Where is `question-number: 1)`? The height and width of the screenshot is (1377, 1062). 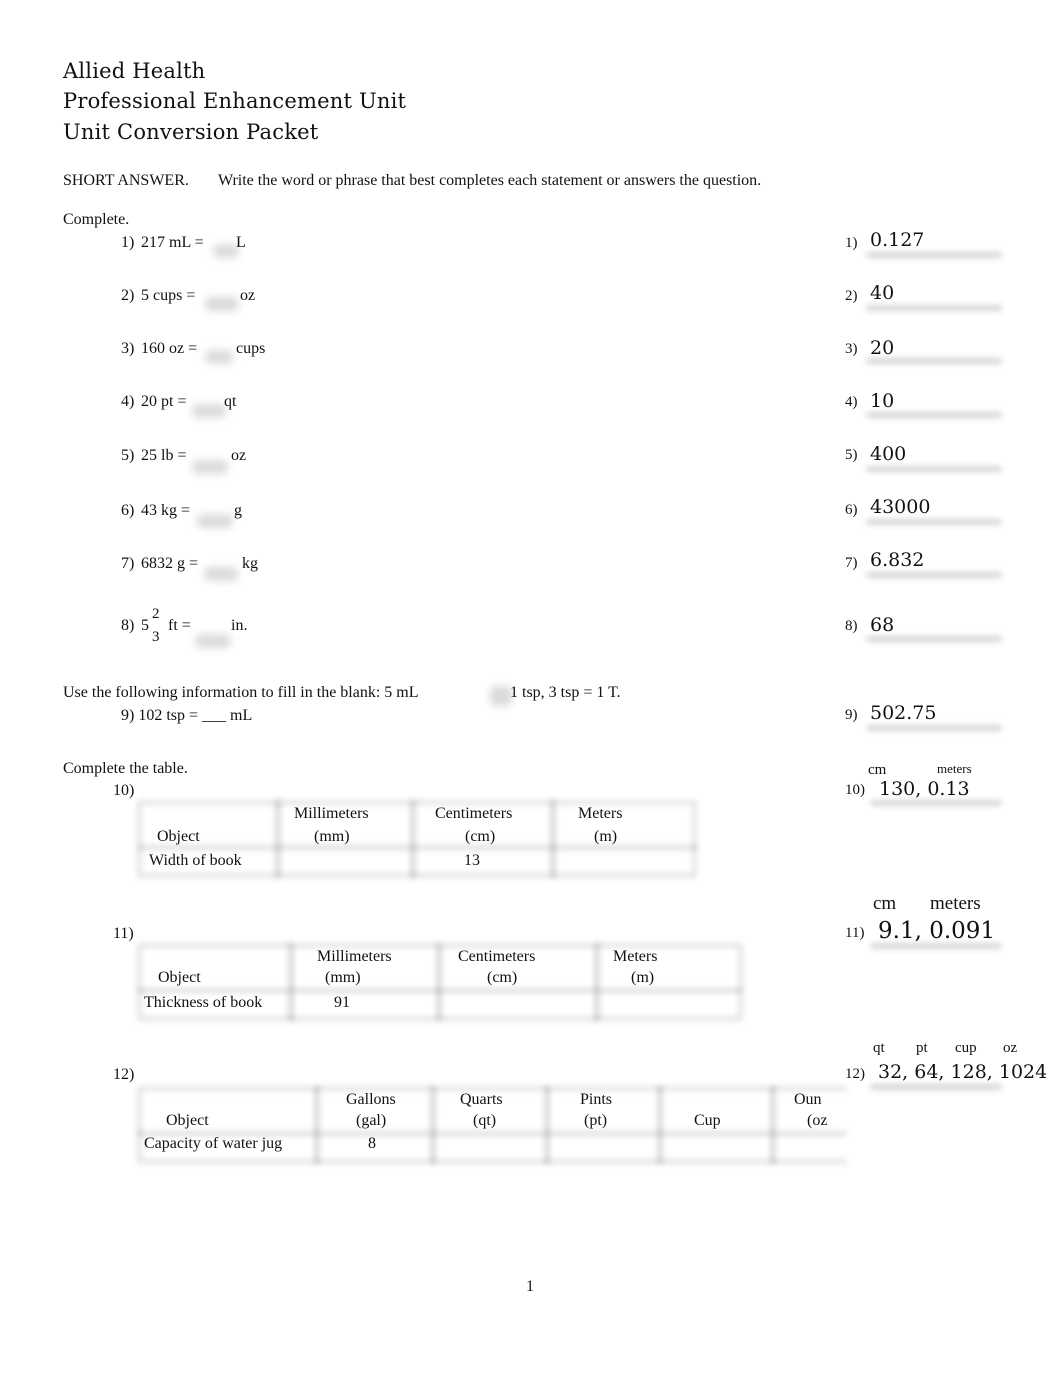
question-number: 1) is located at coordinates (128, 242).